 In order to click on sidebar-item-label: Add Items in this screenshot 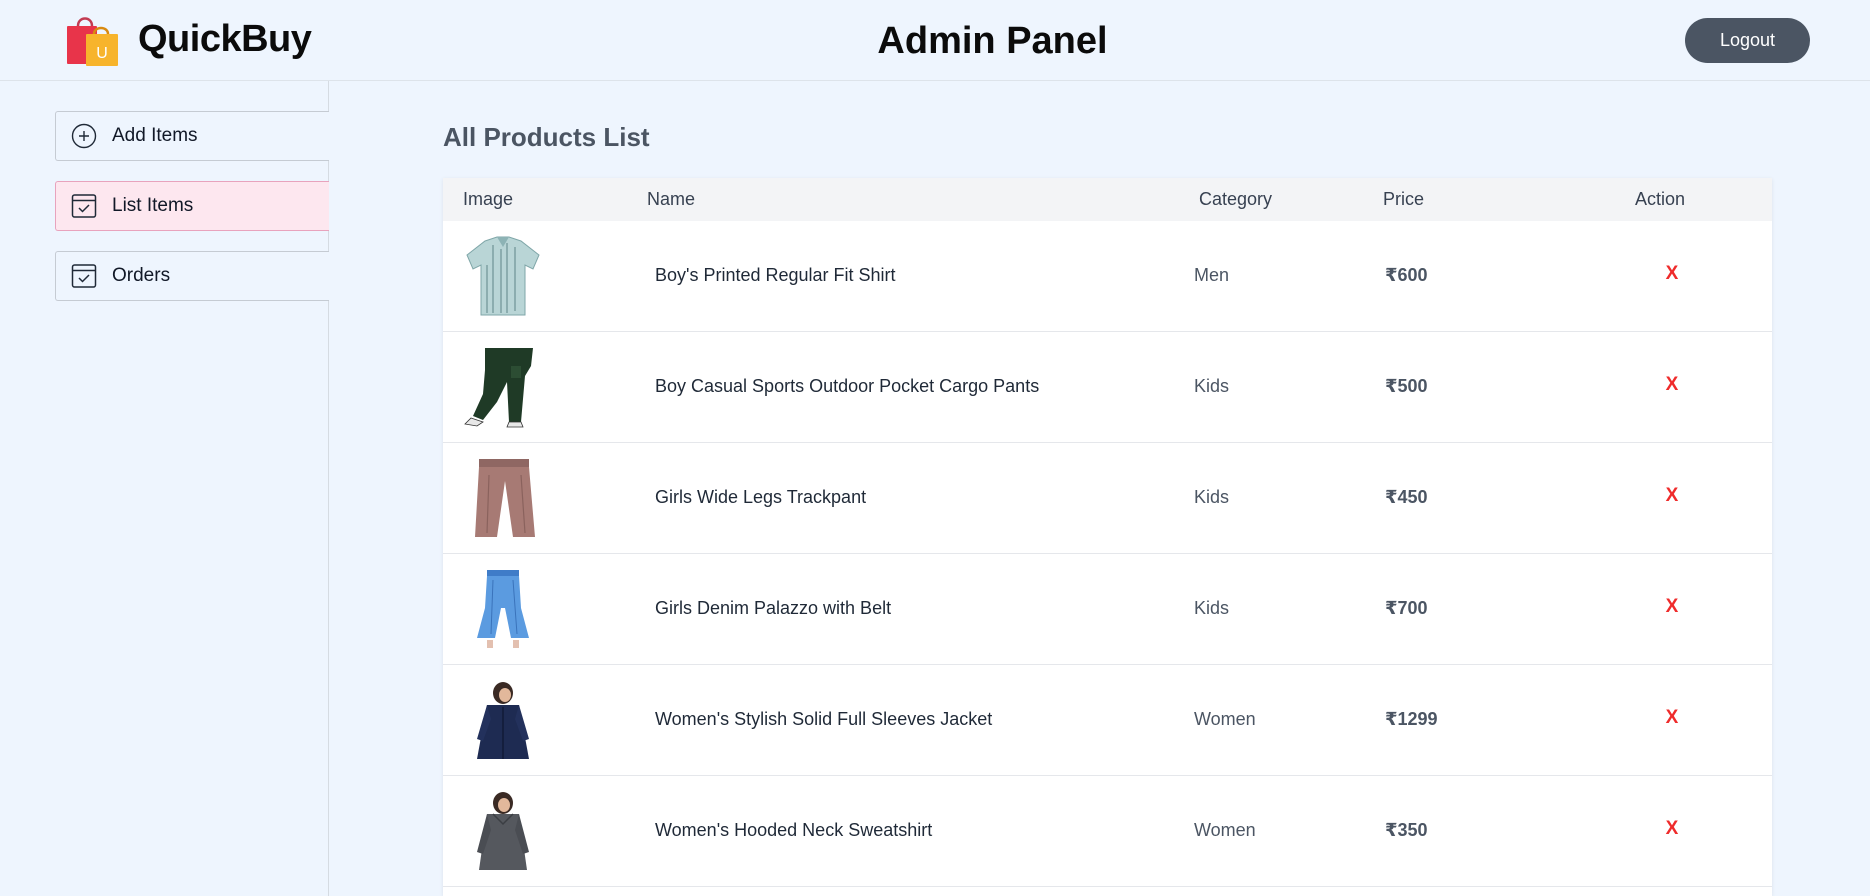, I will do `click(155, 135)`.